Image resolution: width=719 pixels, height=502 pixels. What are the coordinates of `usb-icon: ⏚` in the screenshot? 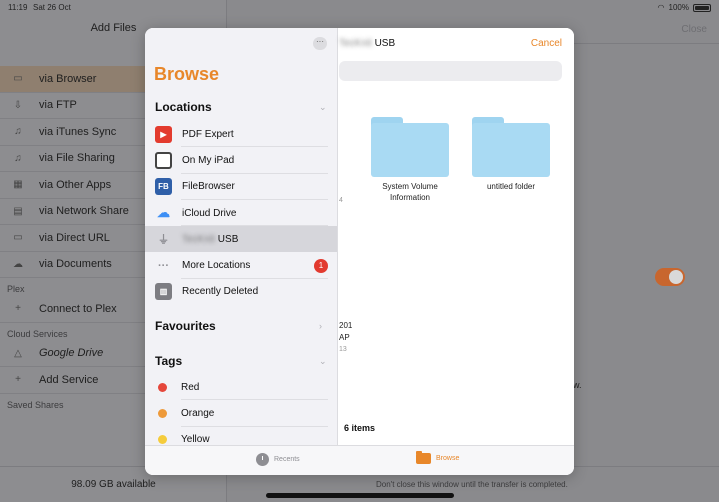 It's located at (163, 240).